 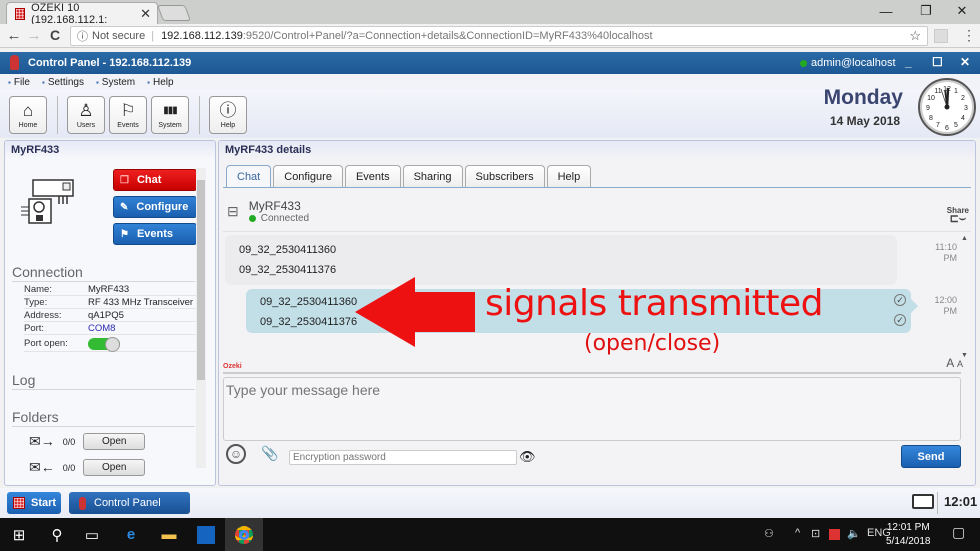 What do you see at coordinates (128, 115) in the screenshot?
I see `events-button: ⚐ Events` at bounding box center [128, 115].